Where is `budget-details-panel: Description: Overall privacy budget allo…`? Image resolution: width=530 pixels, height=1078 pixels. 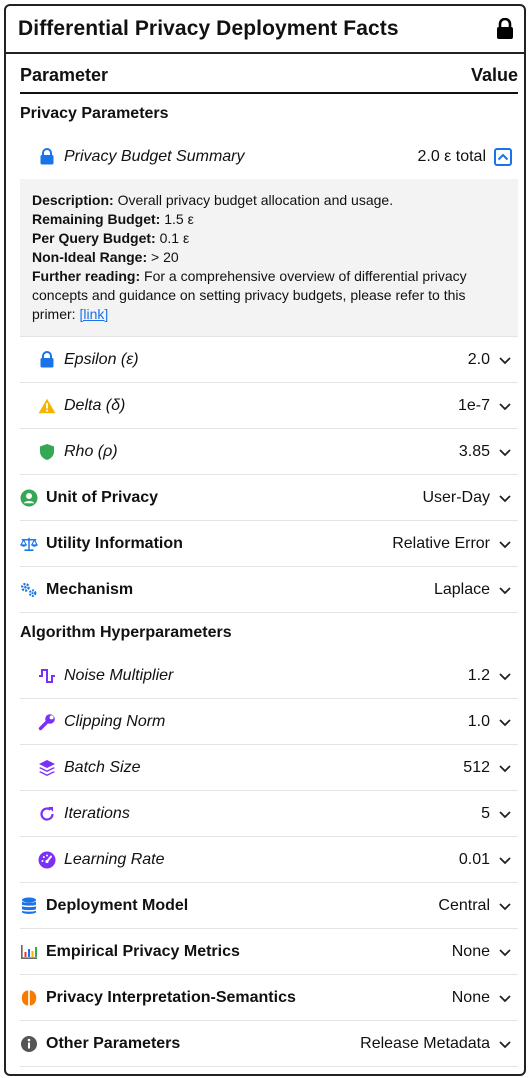 budget-details-panel: Description: Overall privacy budget allo… is located at coordinates (269, 258).